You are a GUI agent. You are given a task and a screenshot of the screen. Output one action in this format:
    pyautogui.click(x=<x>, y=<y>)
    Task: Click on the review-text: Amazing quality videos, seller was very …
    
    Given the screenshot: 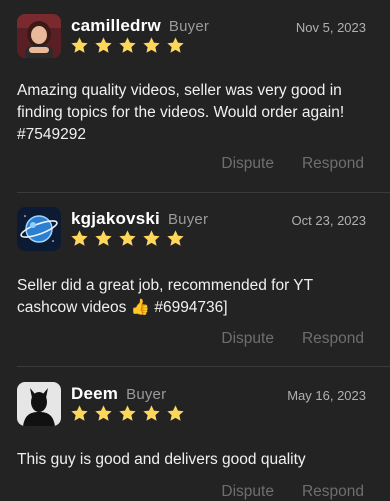 What is the action you would take?
    pyautogui.click(x=181, y=112)
    